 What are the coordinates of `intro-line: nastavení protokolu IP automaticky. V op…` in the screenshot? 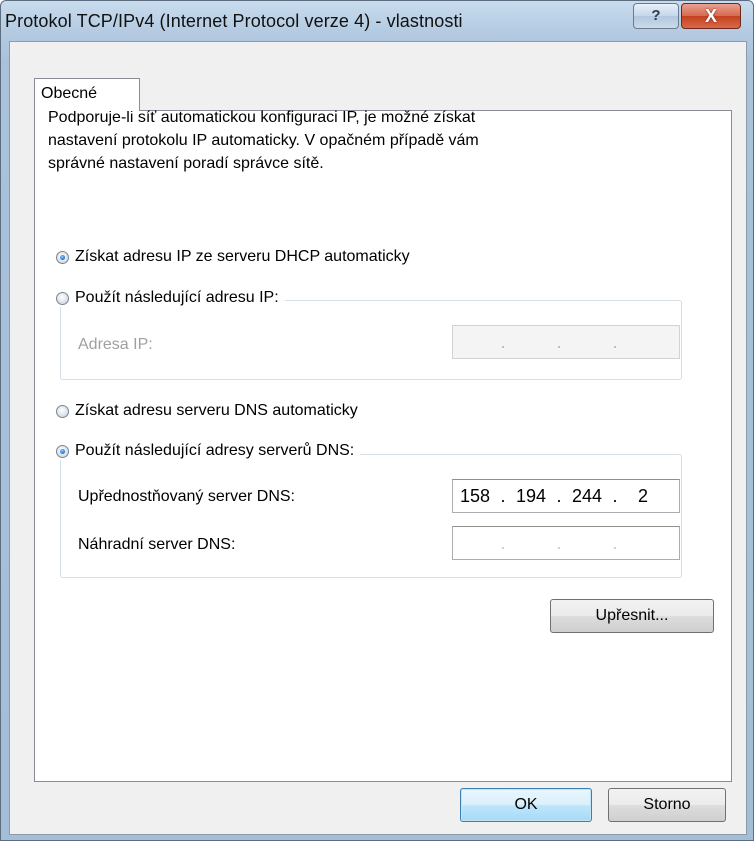 It's located at (263, 140).